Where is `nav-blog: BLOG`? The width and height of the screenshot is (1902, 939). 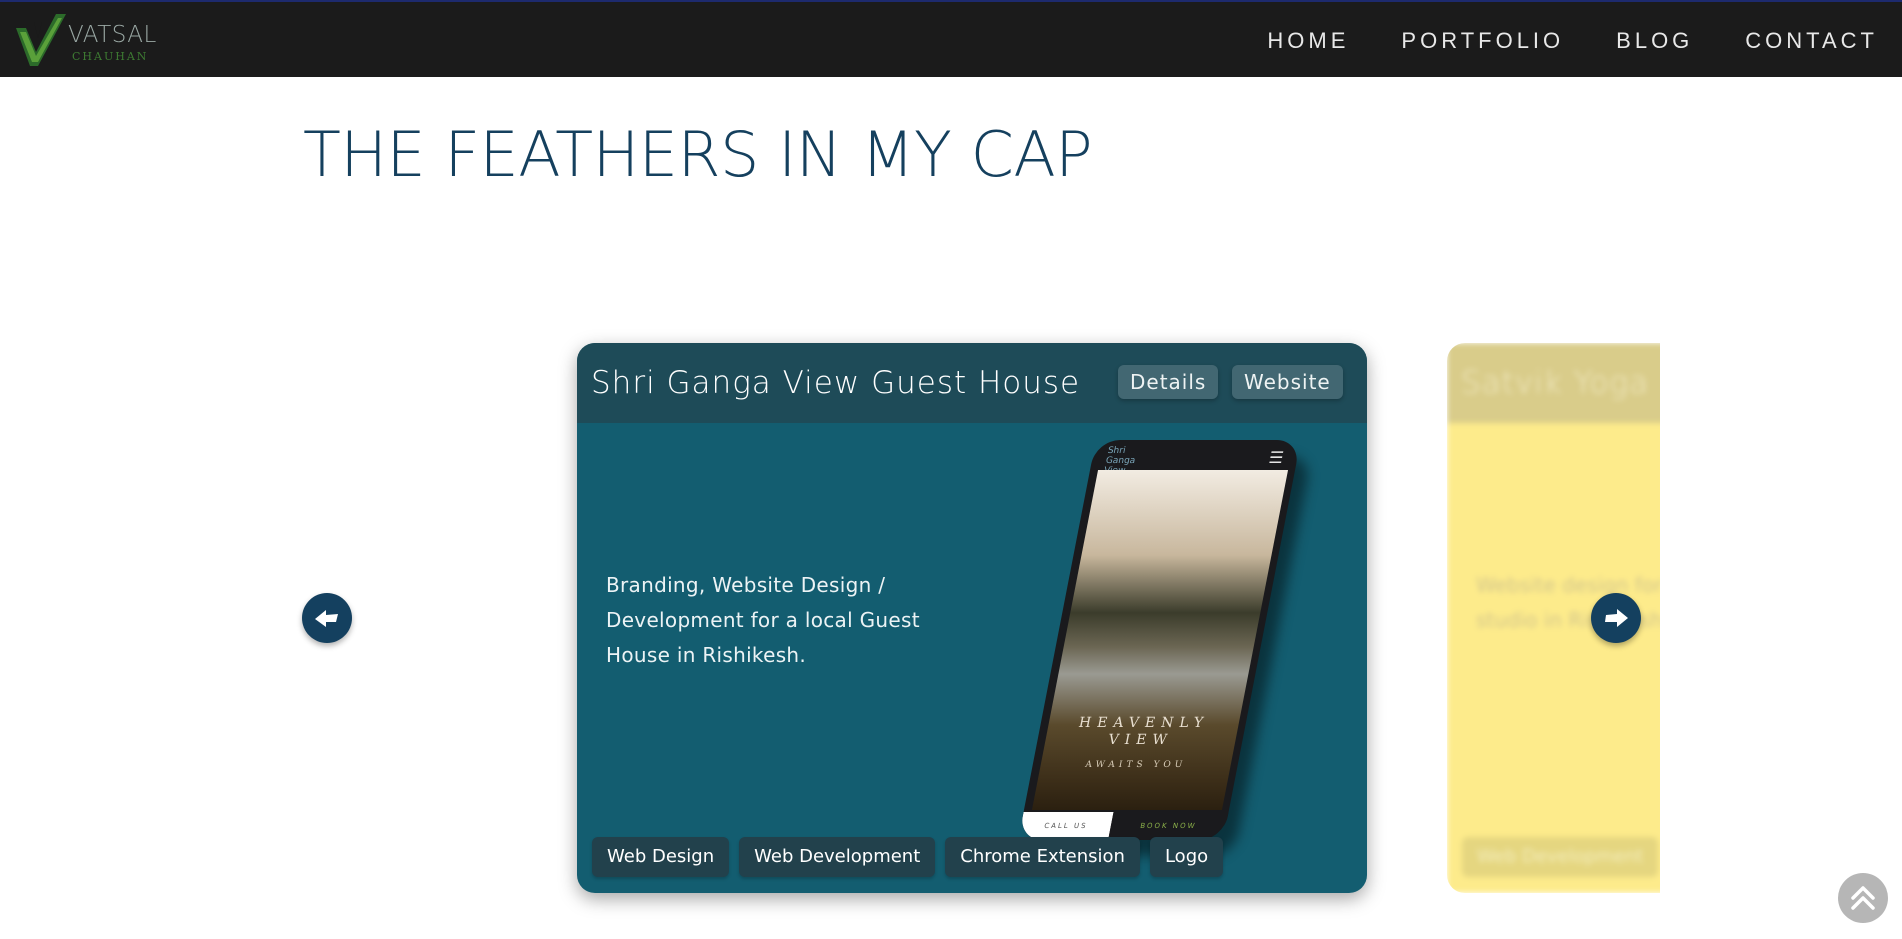 nav-blog: BLOG is located at coordinates (1654, 41).